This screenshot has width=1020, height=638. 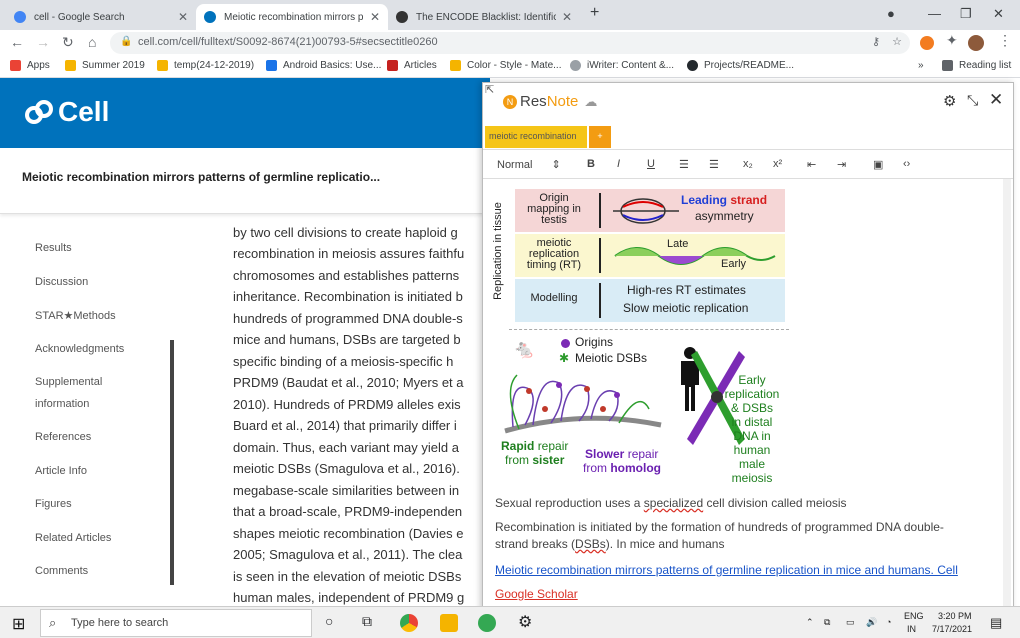 I want to click on sidebar-item-discussion: Discussion, so click(x=61, y=282).